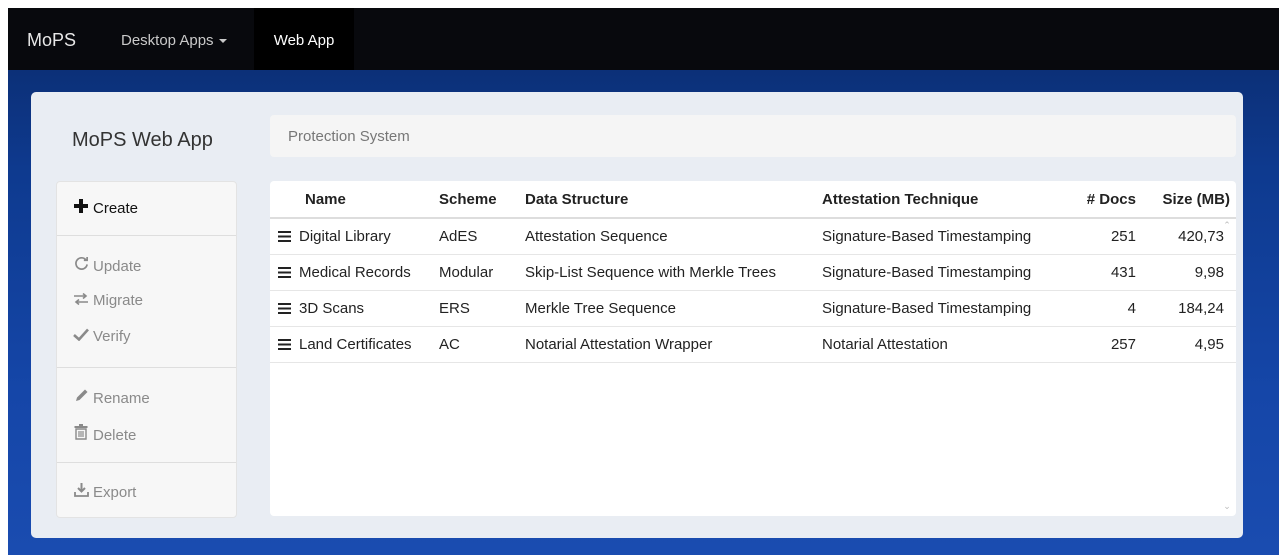  Describe the element at coordinates (946, 200) in the screenshot. I see `col-header-attestation: Attestation Technique` at that location.